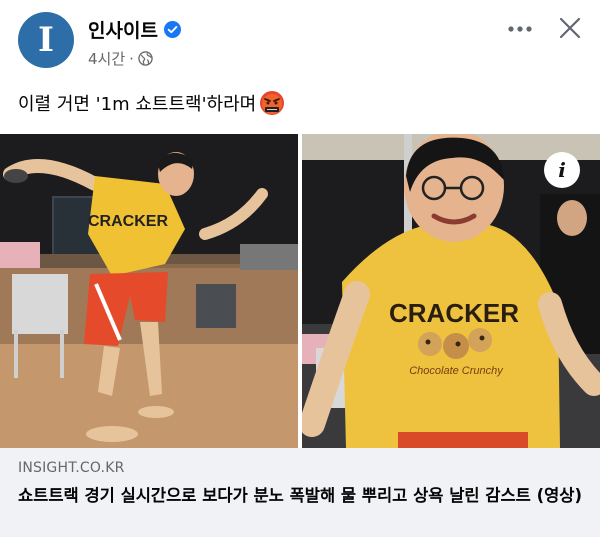 This screenshot has height=537, width=600. What do you see at coordinates (106, 58) in the screenshot?
I see `post-timestamp: 4시간` at bounding box center [106, 58].